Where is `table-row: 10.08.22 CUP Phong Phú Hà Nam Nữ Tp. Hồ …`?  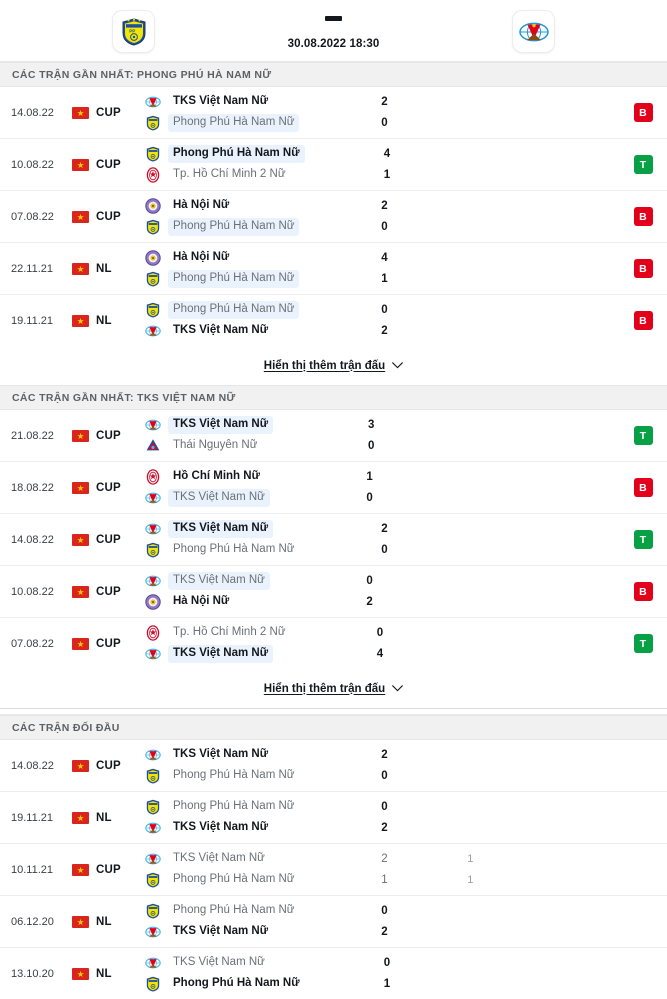 table-row: 10.08.22 CUP Phong Phú Hà Nam Nữ Tp. Hồ … is located at coordinates (333, 165).